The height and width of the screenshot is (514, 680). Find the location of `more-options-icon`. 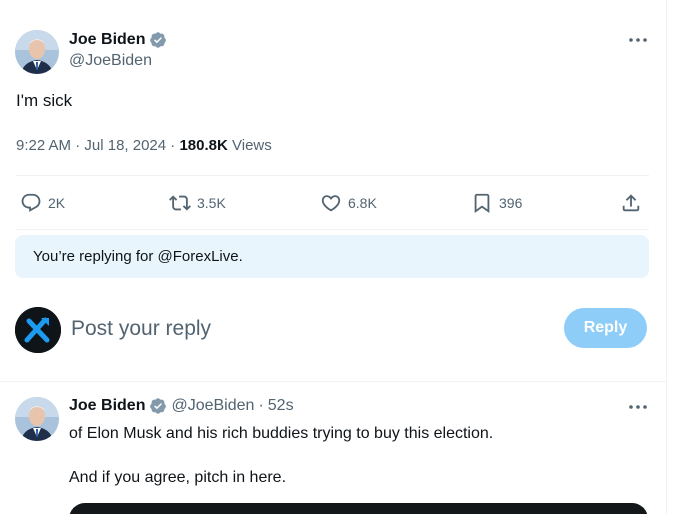

more-options-icon is located at coordinates (638, 40).